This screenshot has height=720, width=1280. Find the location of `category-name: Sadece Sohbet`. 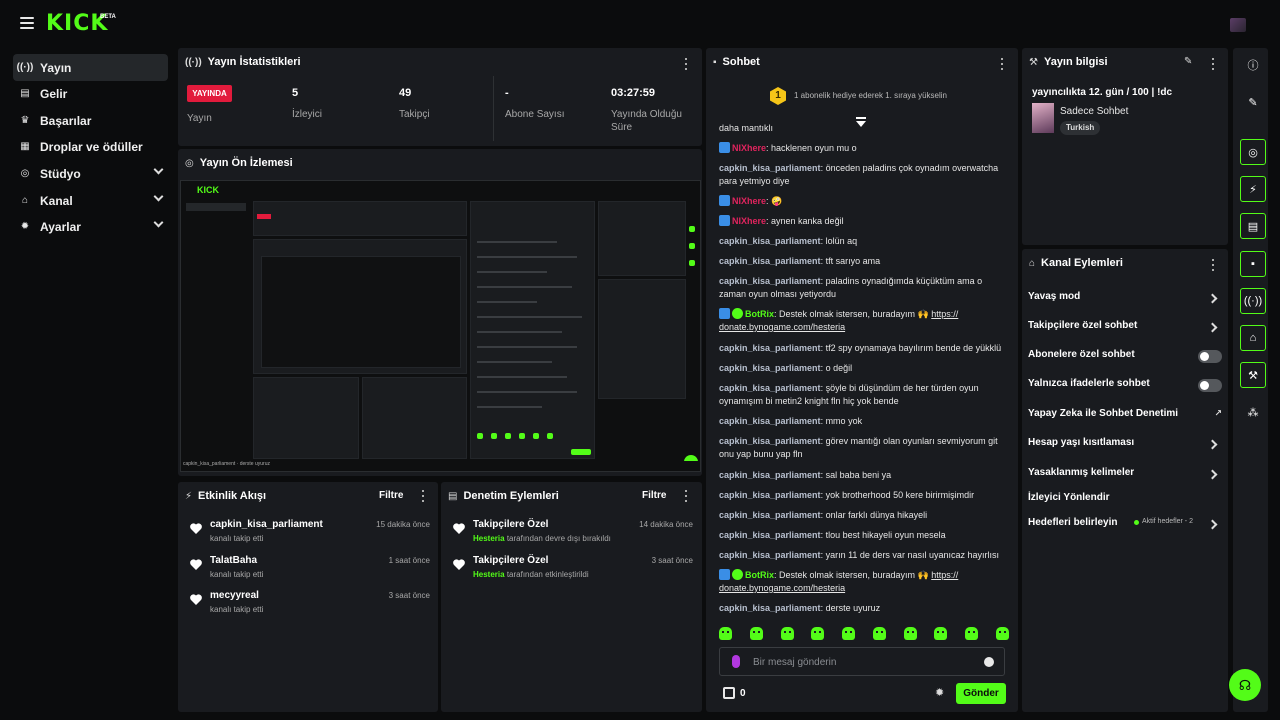

category-name: Sadece Sohbet is located at coordinates (1094, 111).